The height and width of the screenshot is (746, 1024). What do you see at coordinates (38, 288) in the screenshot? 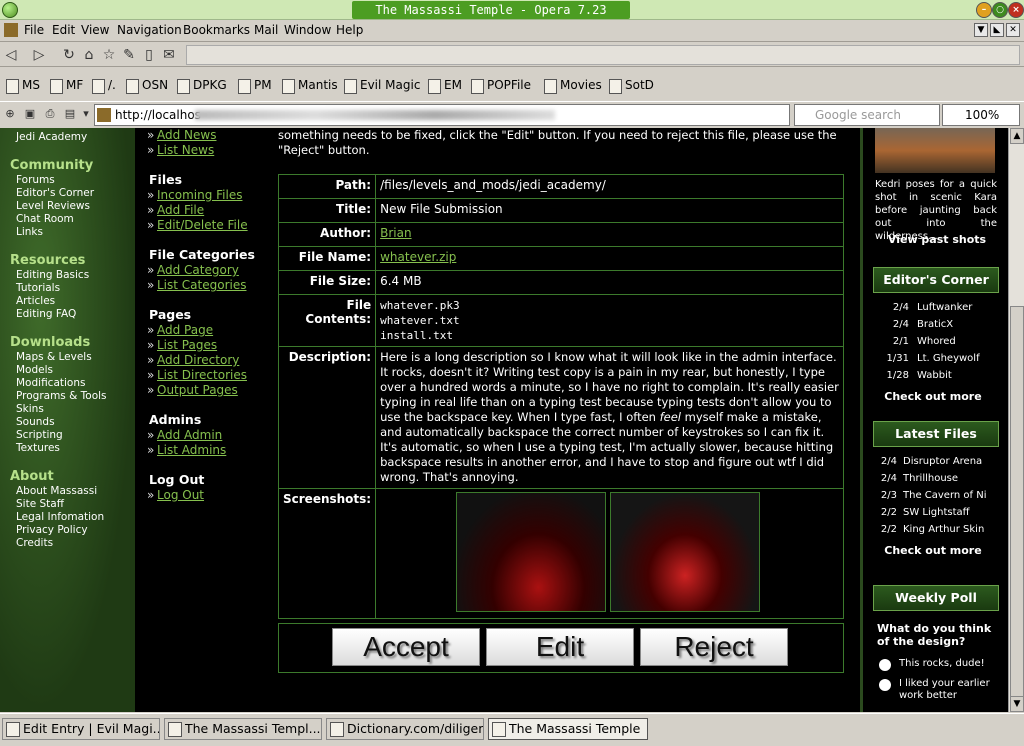
I see `nav-link-tutorials: Tutorials` at bounding box center [38, 288].